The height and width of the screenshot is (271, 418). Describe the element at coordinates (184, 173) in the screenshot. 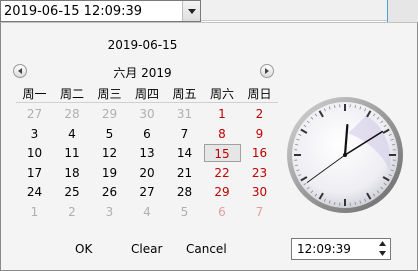

I see `day-cell: 21` at that location.